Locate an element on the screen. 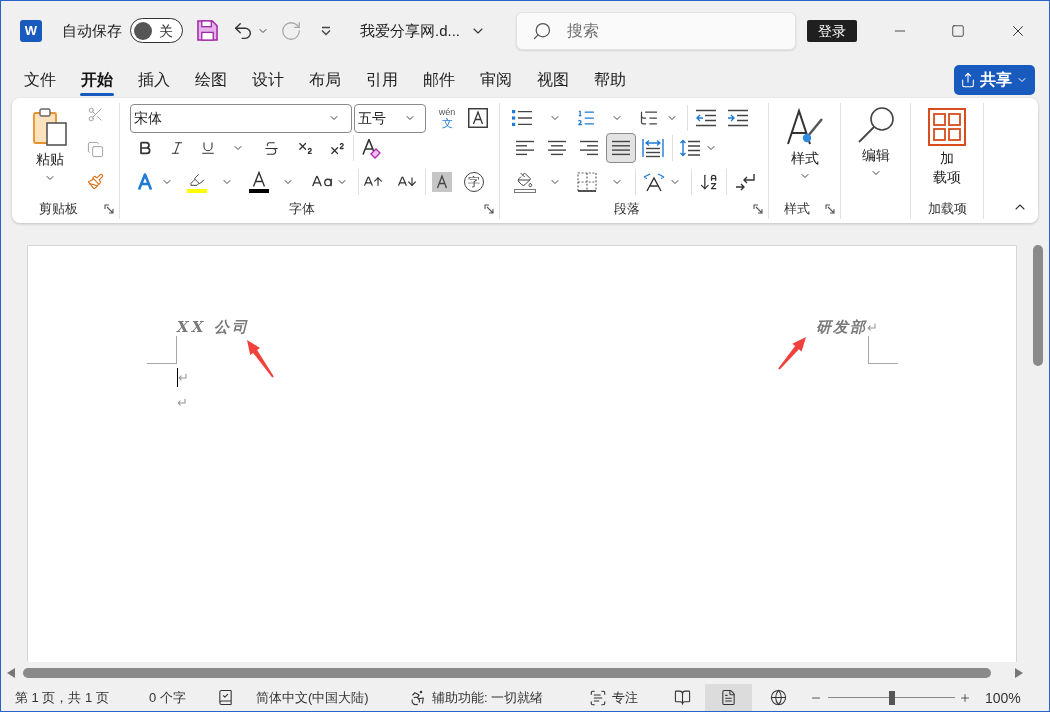  scroll-left-icon is located at coordinates (11, 673).